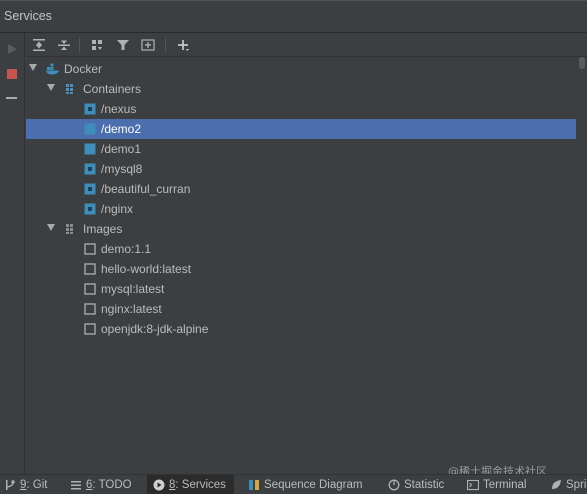 The width and height of the screenshot is (587, 494). What do you see at coordinates (52, 69) in the screenshot?
I see `docker-icon` at bounding box center [52, 69].